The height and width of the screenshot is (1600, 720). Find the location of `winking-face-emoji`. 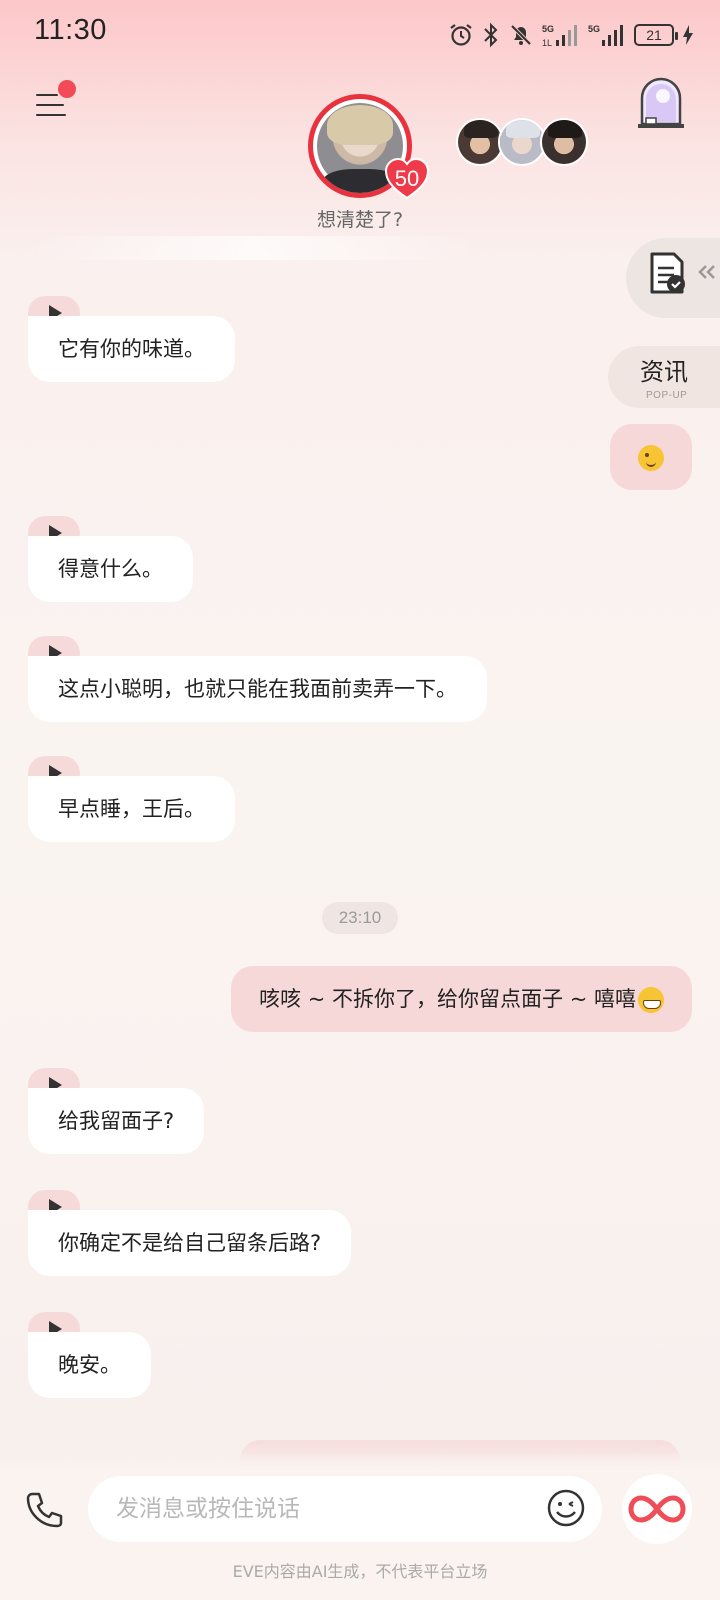

winking-face-emoji is located at coordinates (651, 458).